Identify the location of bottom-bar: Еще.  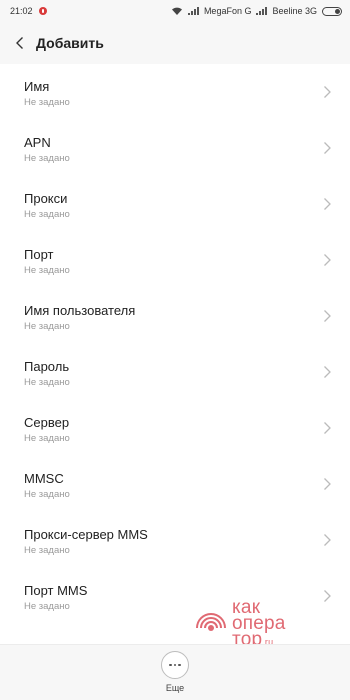
(175, 672).